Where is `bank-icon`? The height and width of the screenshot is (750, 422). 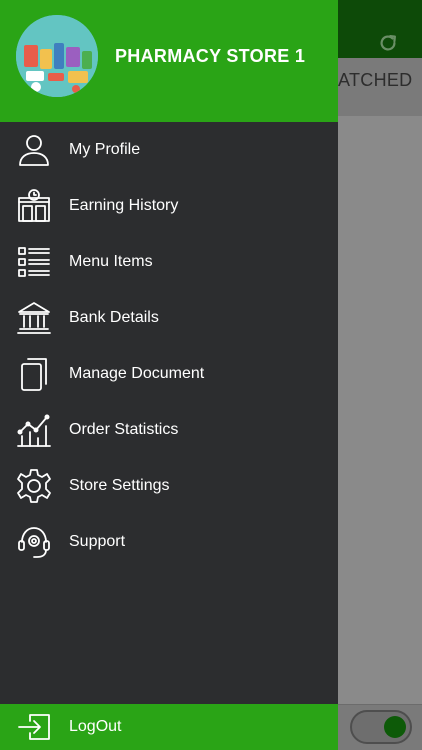
bank-icon is located at coordinates (34, 318).